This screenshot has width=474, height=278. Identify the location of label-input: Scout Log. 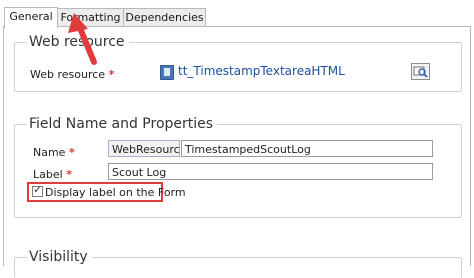
(270, 171).